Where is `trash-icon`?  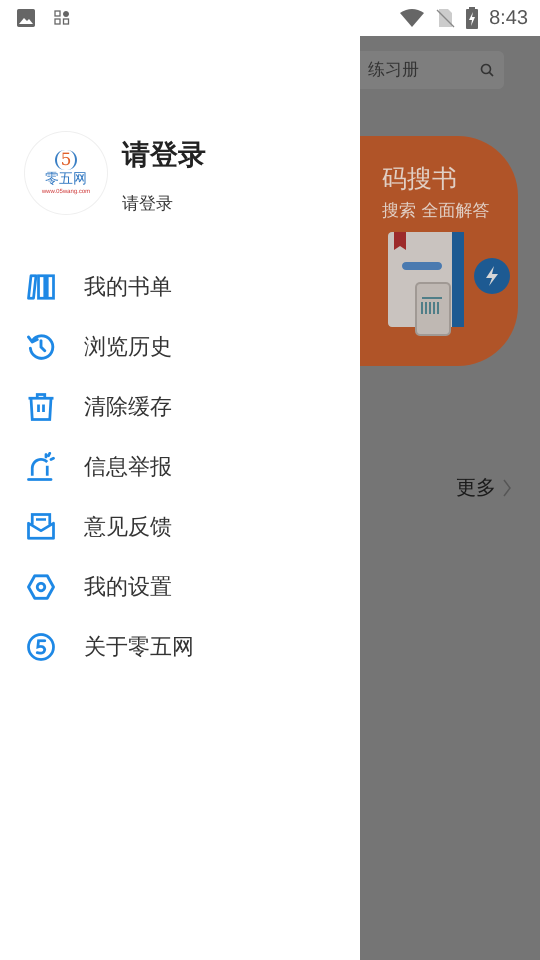 trash-icon is located at coordinates (41, 407).